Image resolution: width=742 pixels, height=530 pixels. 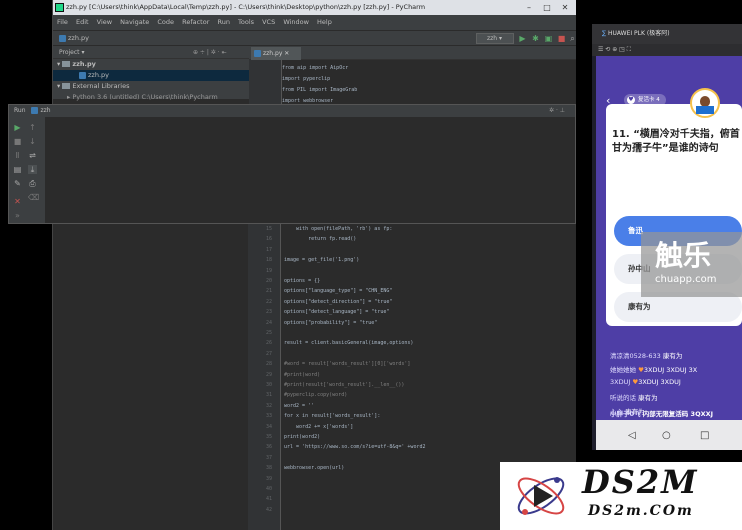 I want to click on menu-file: File, so click(x=62, y=22).